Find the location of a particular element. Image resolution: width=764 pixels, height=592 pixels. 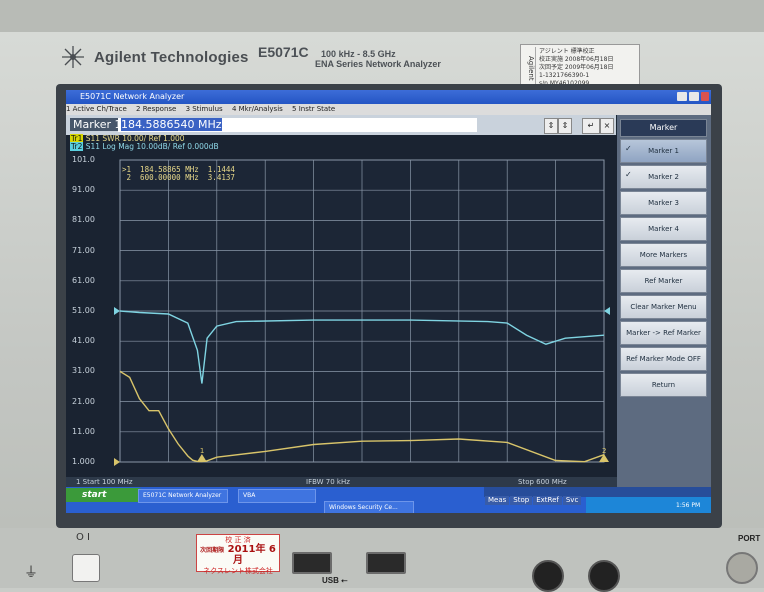

cal-stamp-date: 2011年 6月 is located at coordinates (251, 555).